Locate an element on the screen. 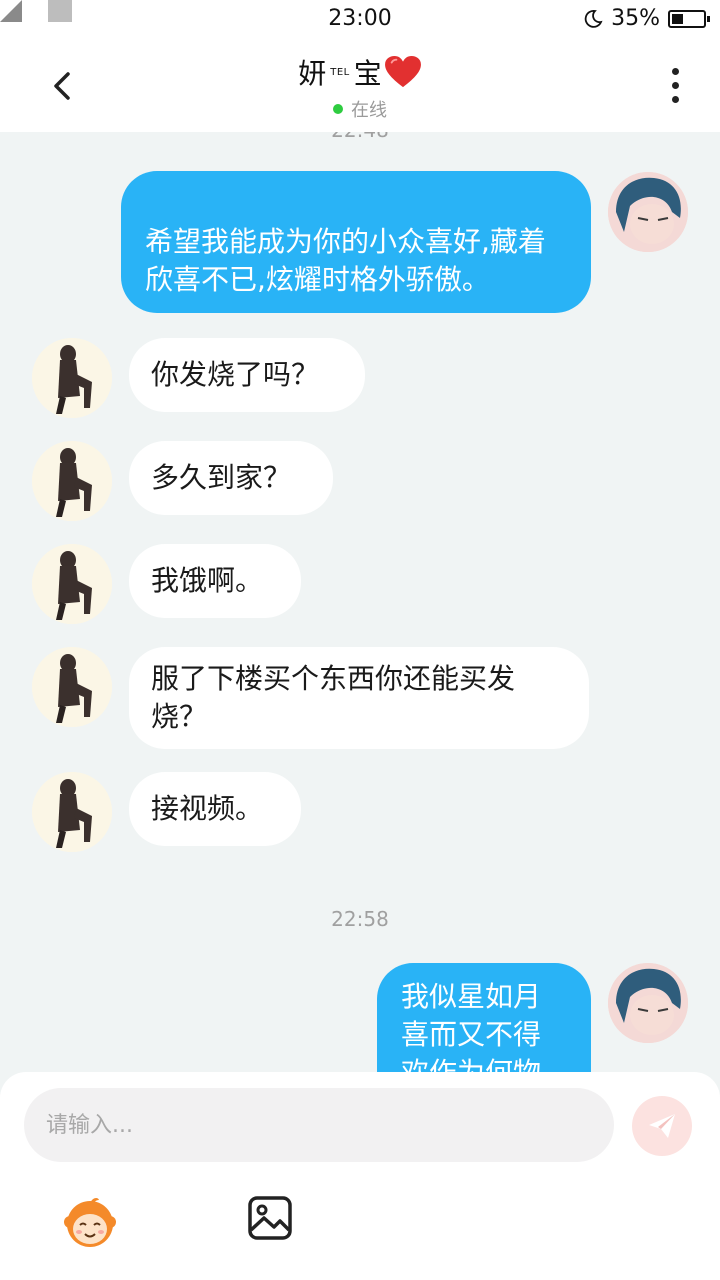 This screenshot has width=720, height=1280. online-dot-icon is located at coordinates (338, 109).